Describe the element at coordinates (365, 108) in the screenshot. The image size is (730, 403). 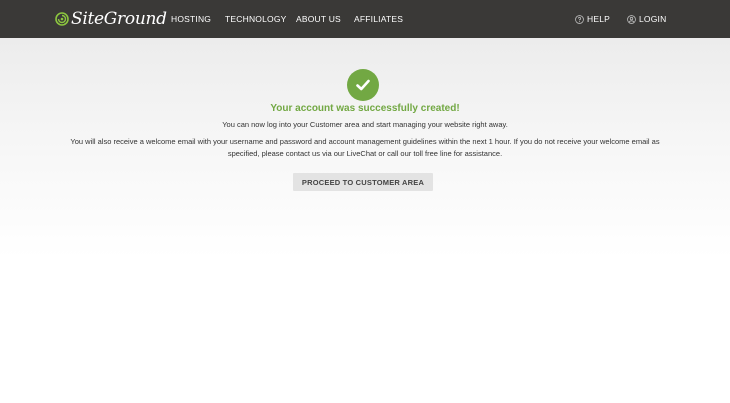
I see `success-headline: Your account was successfully created!` at that location.